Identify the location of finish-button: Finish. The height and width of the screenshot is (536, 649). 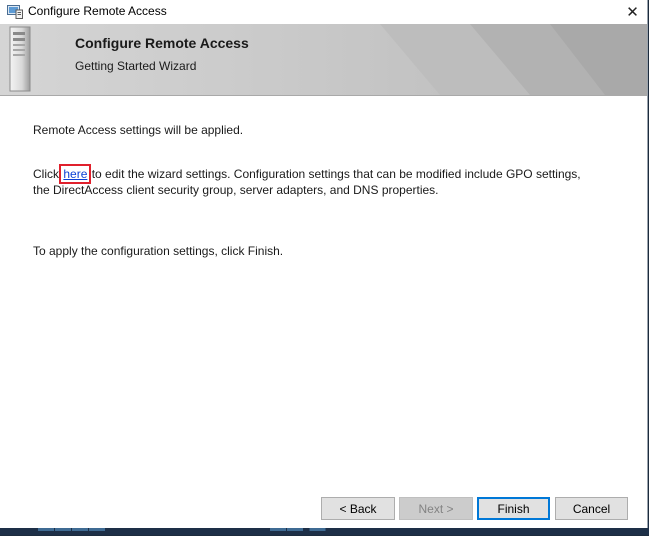
(513, 508).